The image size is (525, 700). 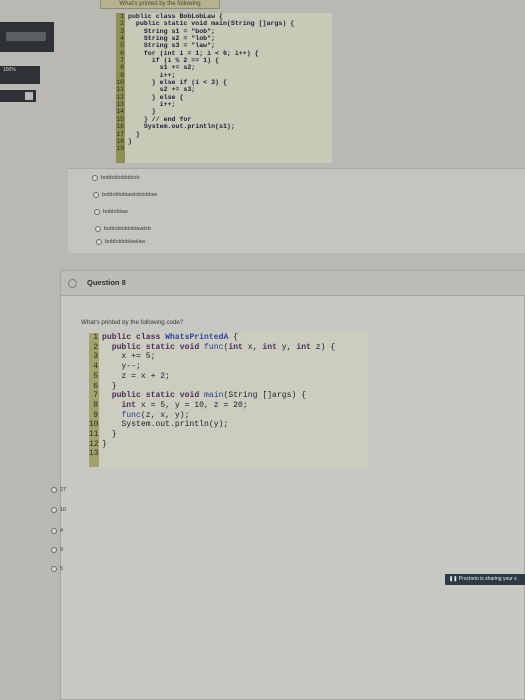 What do you see at coordinates (160, 4) in the screenshot?
I see `browser-tab: What's printed by the following` at bounding box center [160, 4].